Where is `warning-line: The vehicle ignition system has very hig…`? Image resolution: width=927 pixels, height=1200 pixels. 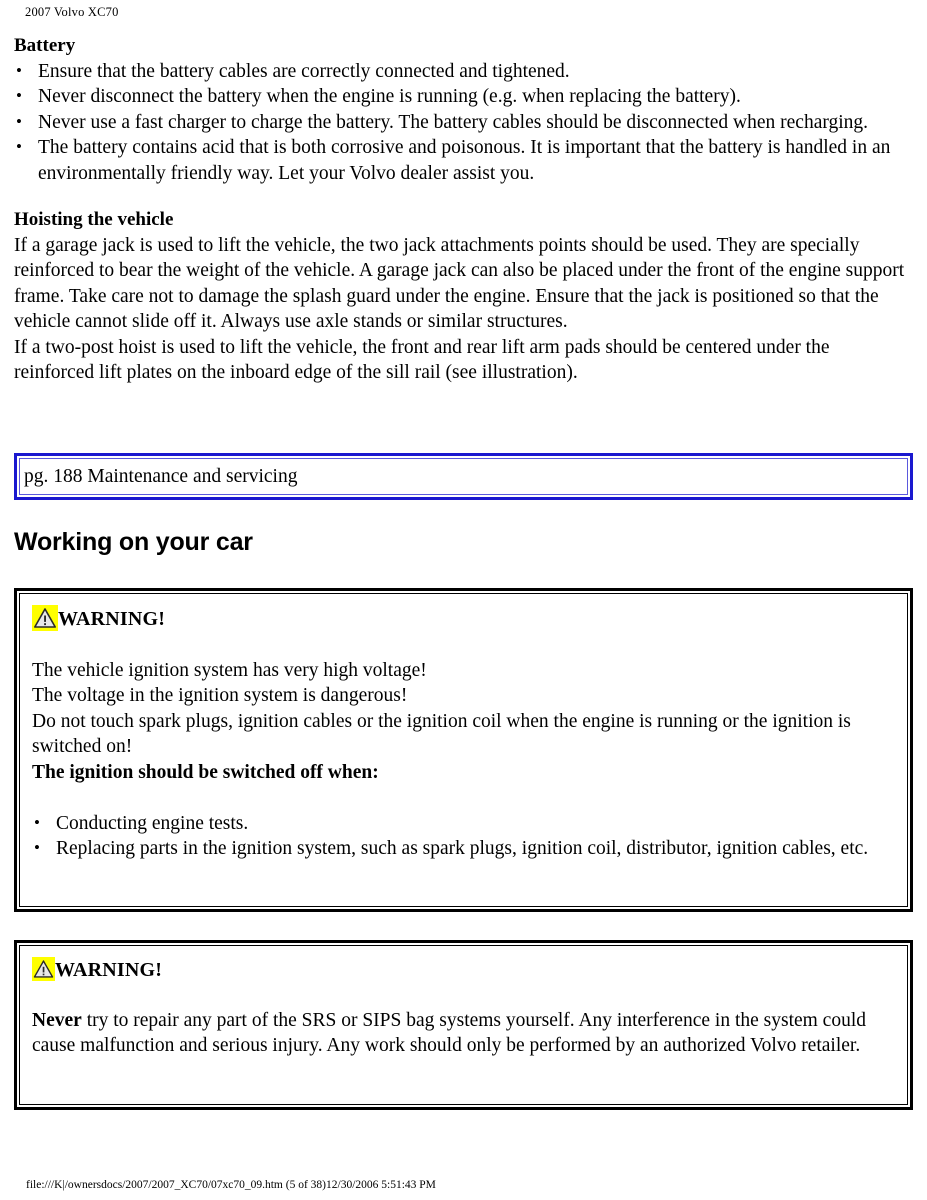 warning-line: The vehicle ignition system has very hig… is located at coordinates (229, 670).